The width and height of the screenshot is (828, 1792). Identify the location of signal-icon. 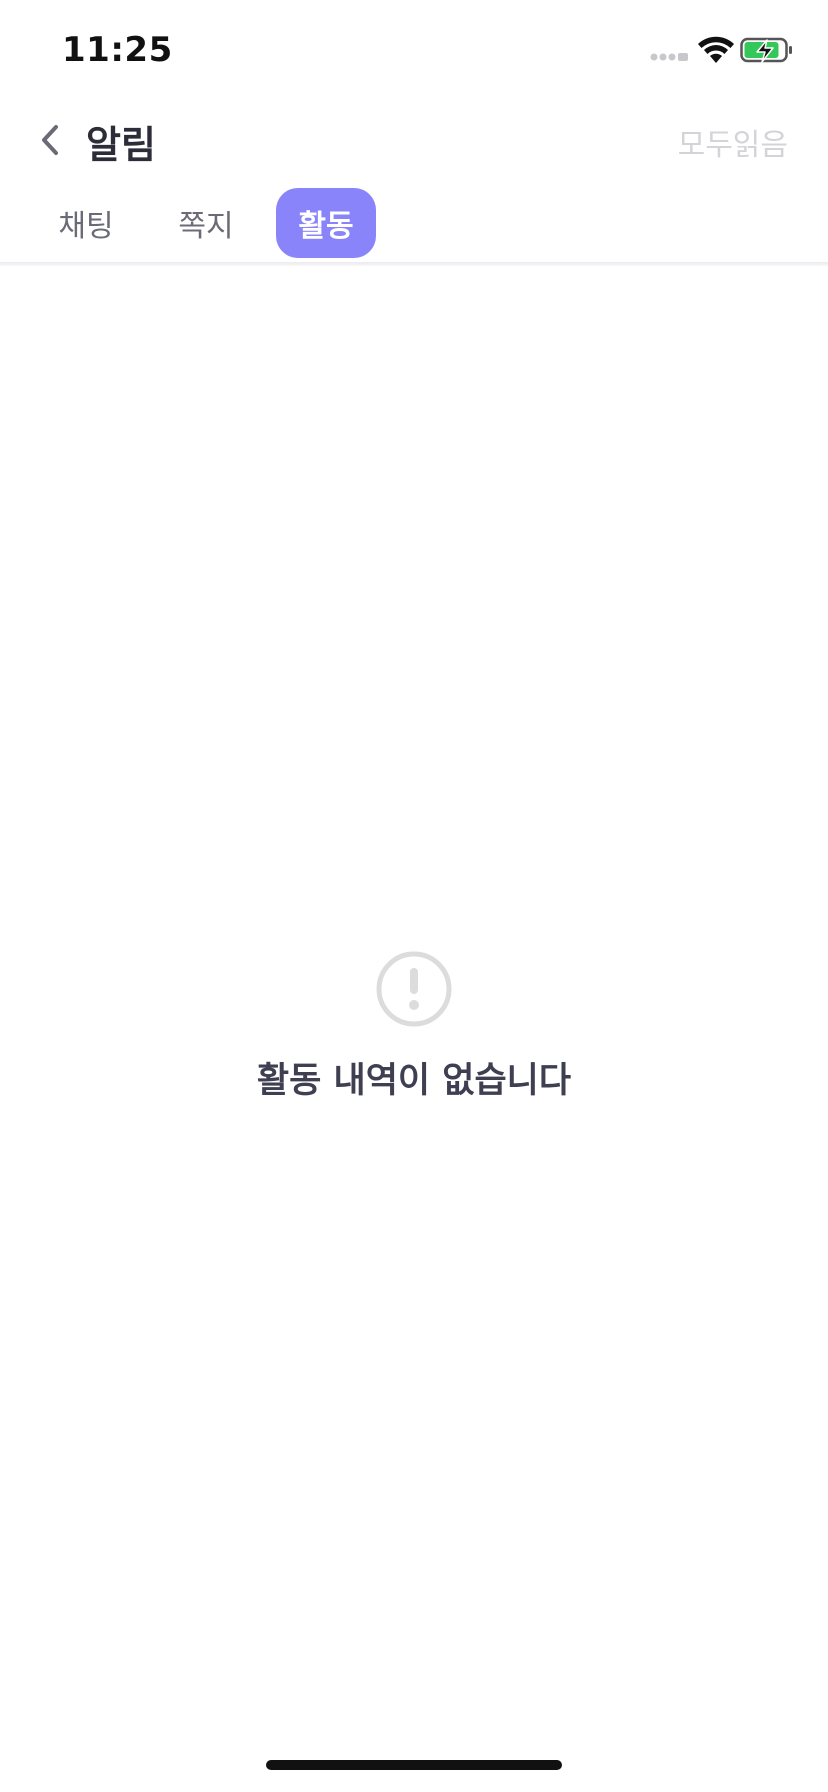
(669, 57).